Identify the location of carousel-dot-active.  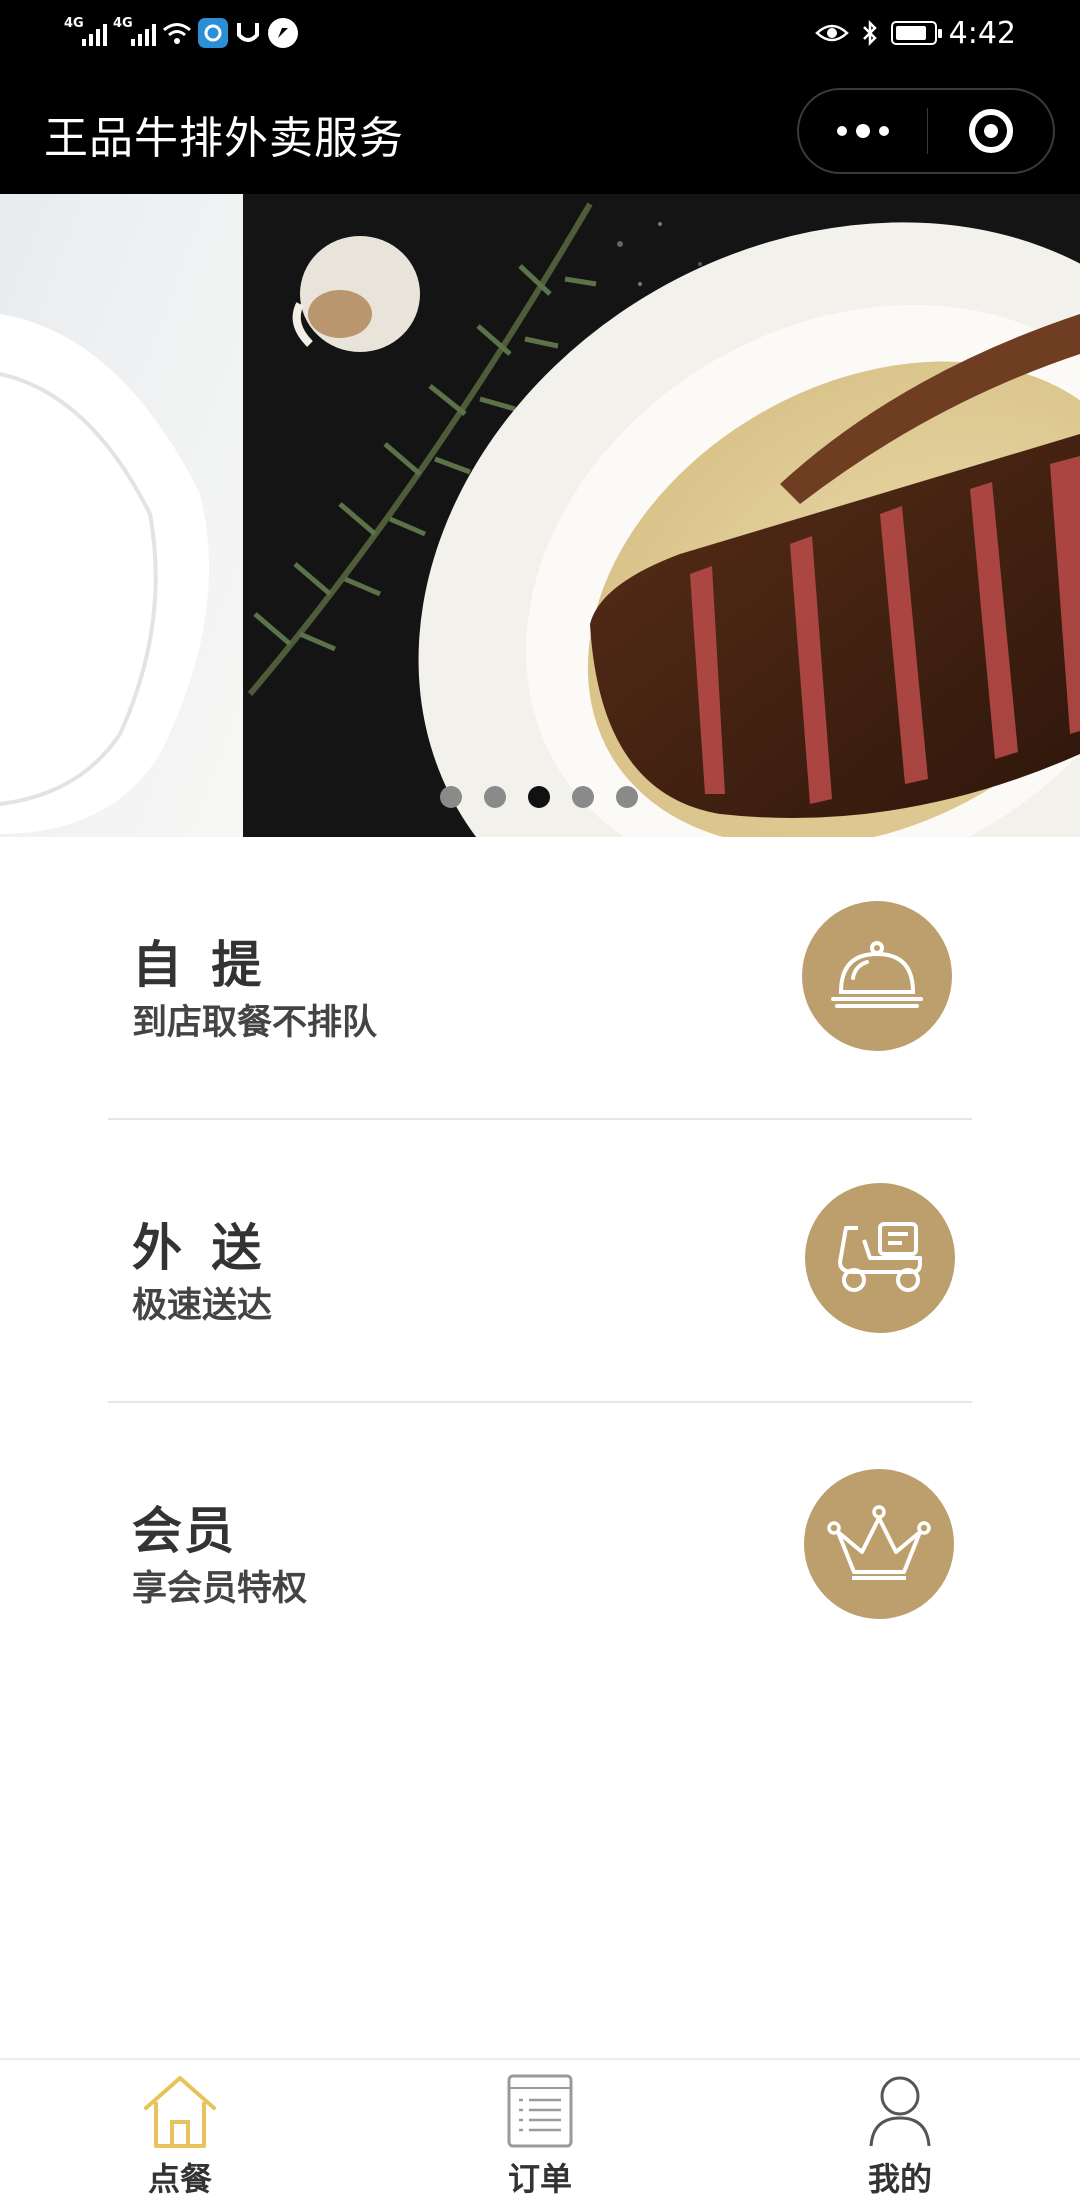
(539, 797).